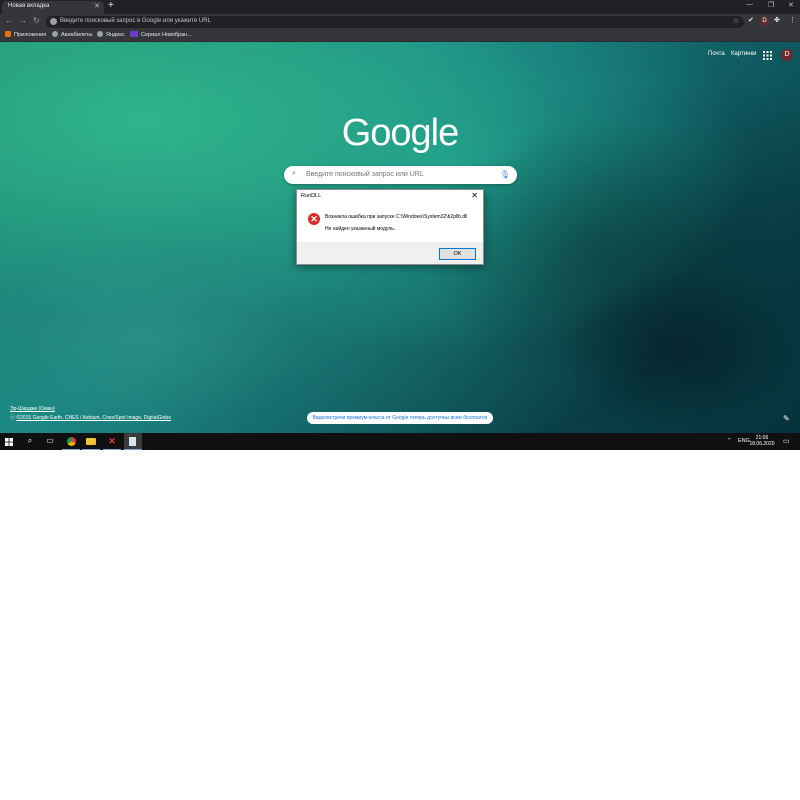 The height and width of the screenshot is (800, 800). I want to click on dialog-titlebar: RunDLL ✕, so click(390, 196).